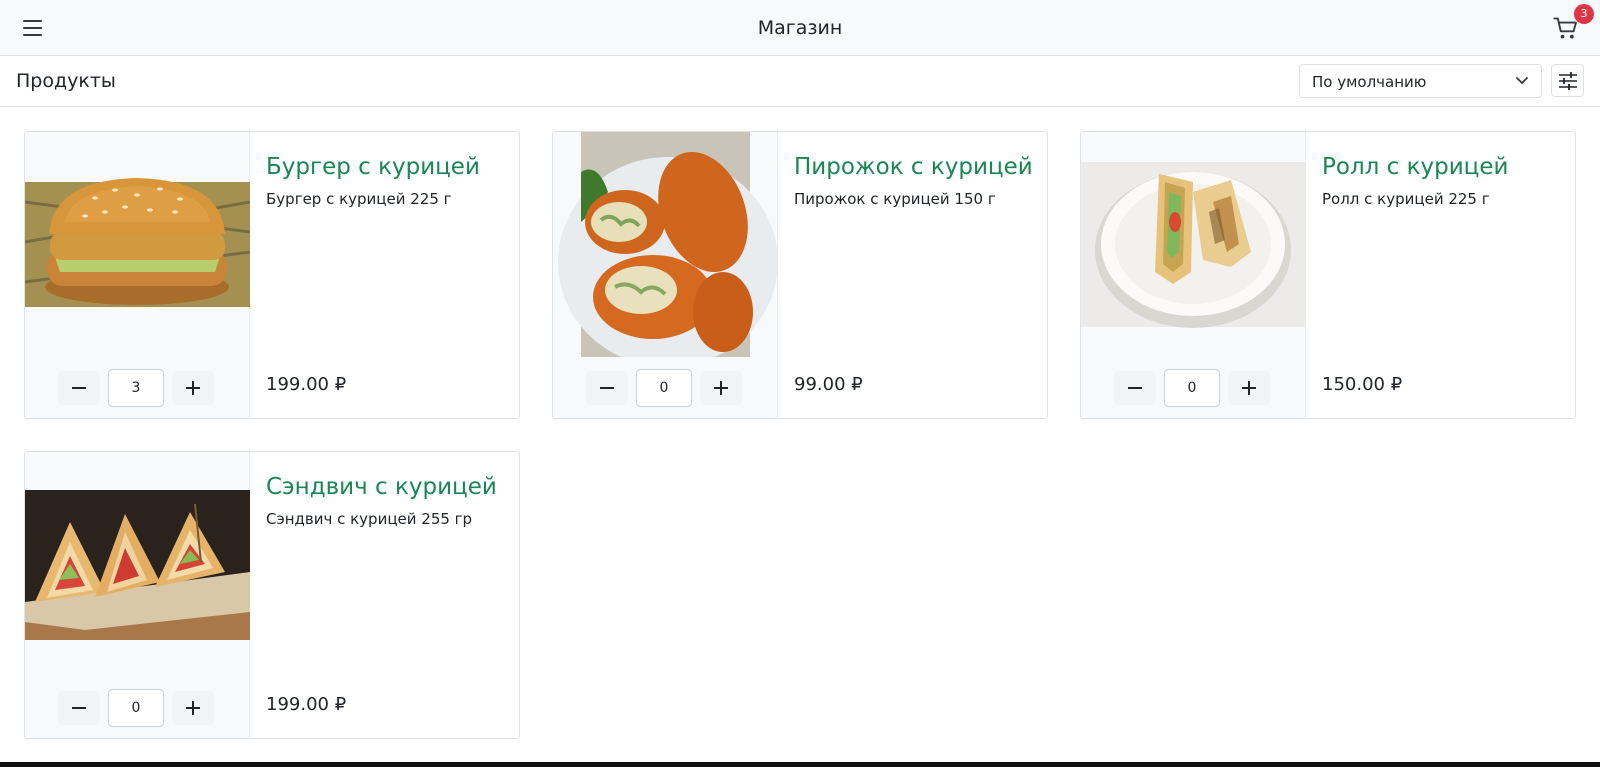 This screenshot has height=767, width=1600. Describe the element at coordinates (66, 81) in the screenshot. I see `page-title: Продукты` at that location.